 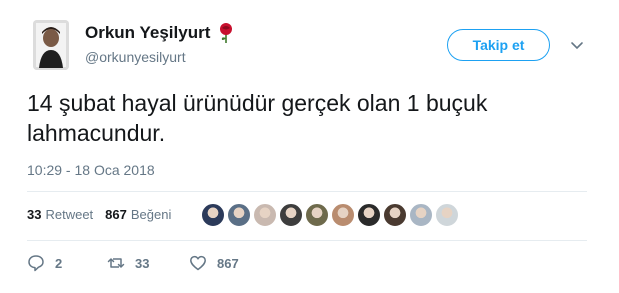 What do you see at coordinates (116, 263) in the screenshot?
I see `retweet-icon` at bounding box center [116, 263].